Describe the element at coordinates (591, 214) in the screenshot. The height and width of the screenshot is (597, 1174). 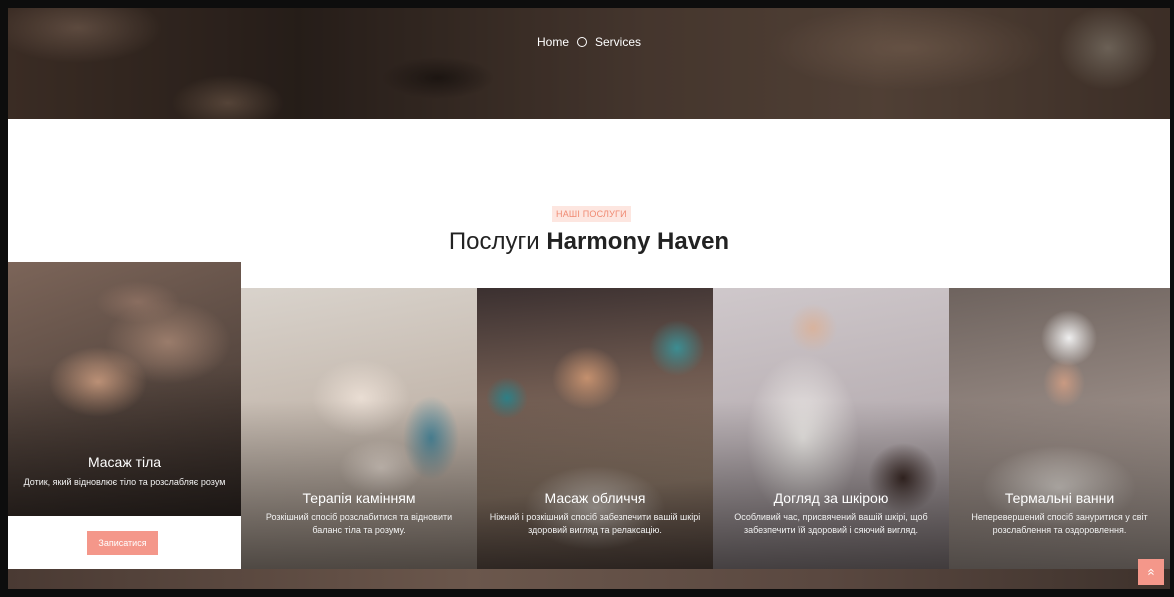
I see `section-badge: НАШІ ПОСЛУГИ` at that location.